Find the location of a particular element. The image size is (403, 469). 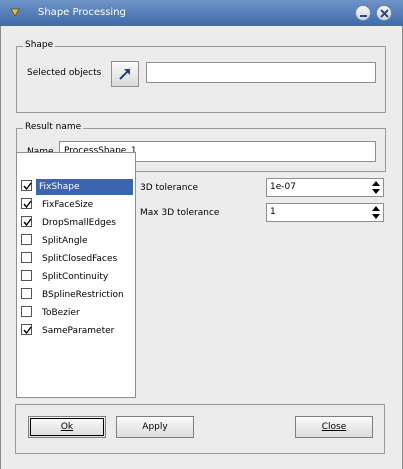

selected-objects-field is located at coordinates (261, 72).